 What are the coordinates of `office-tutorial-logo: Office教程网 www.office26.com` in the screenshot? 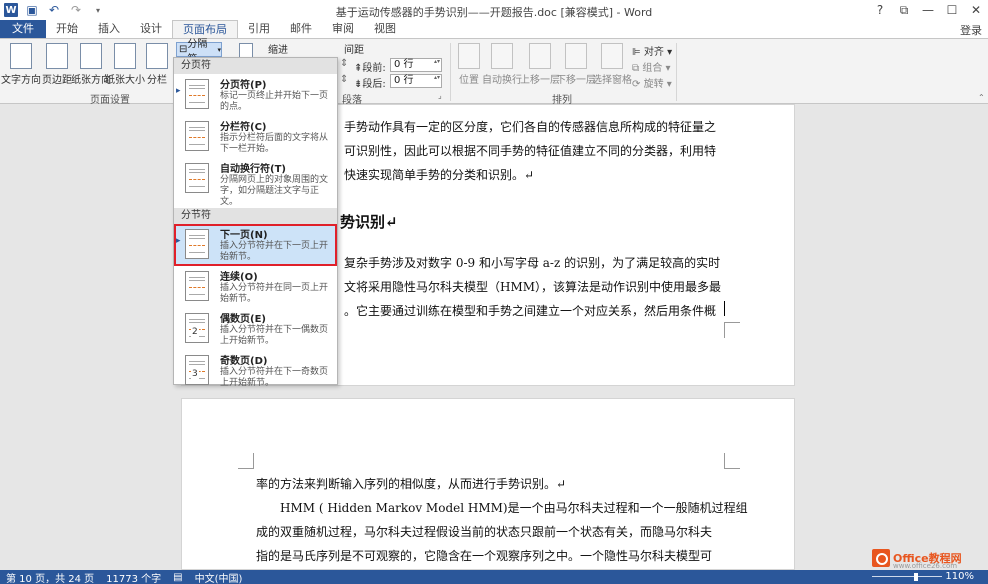 It's located at (924, 558).